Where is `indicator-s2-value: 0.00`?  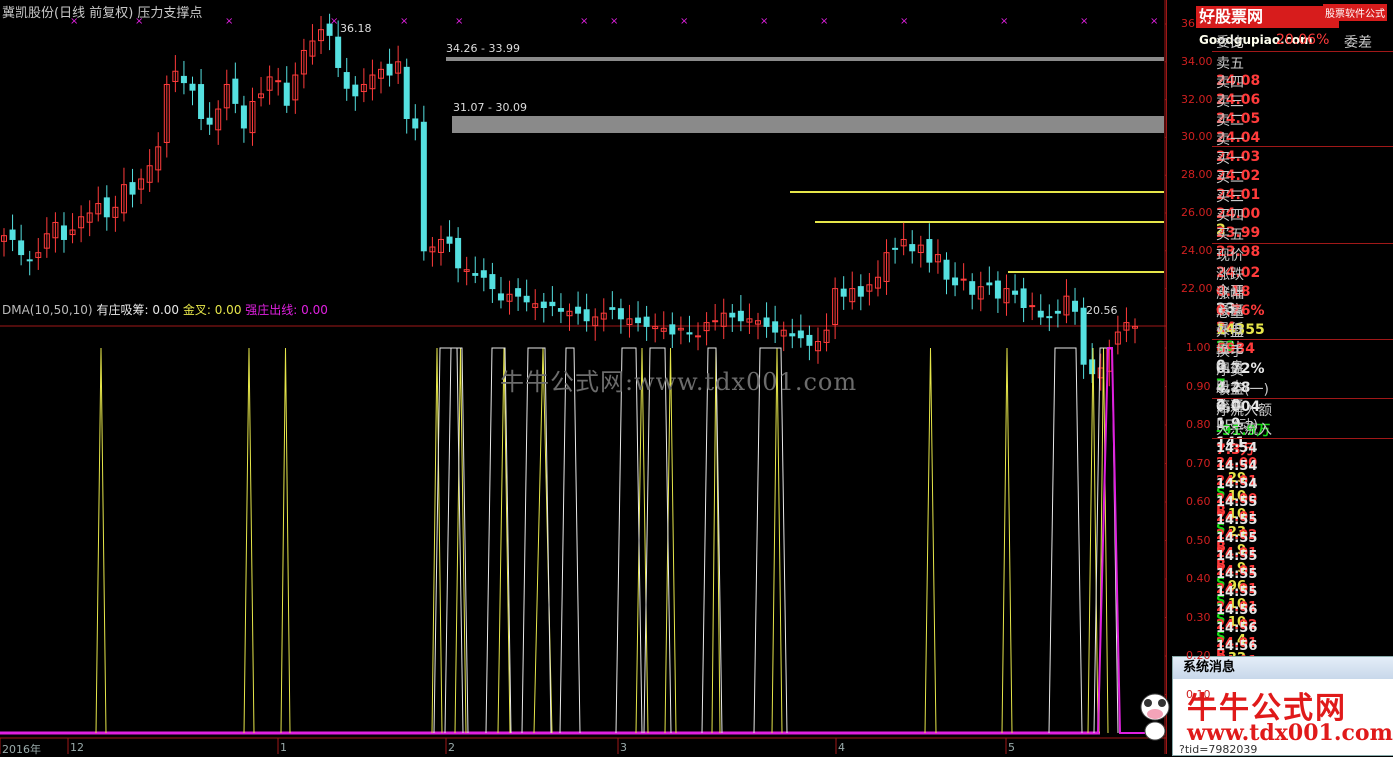
indicator-s2-value: 0.00 is located at coordinates (228, 310).